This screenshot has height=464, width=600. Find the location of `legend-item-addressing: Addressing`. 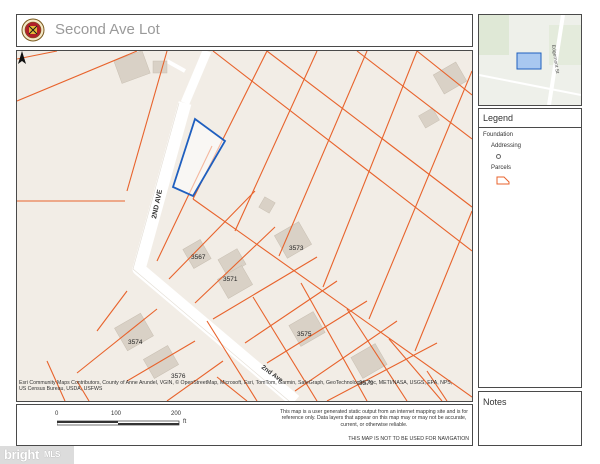

legend-item-addressing: Addressing is located at coordinates (506, 146).